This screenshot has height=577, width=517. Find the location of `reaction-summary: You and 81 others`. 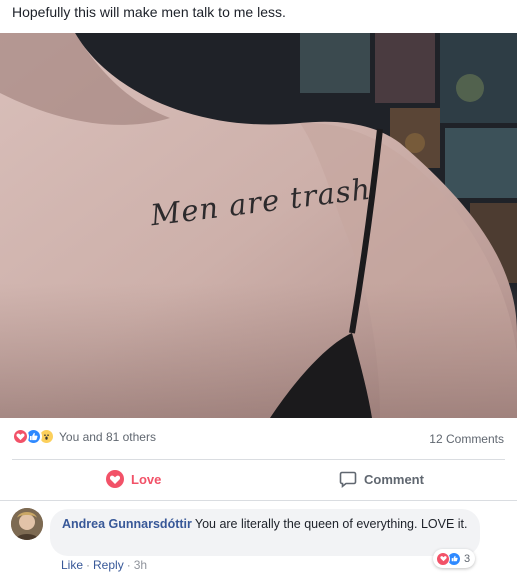

reaction-summary: You and 81 others is located at coordinates (84, 436).